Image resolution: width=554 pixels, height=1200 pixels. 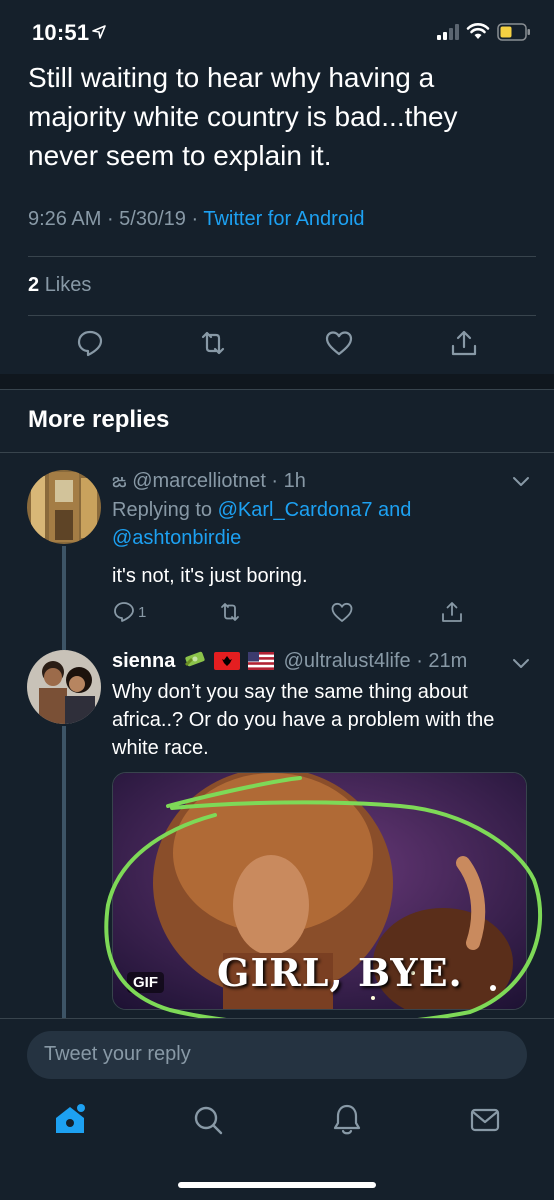 What do you see at coordinates (61, 32) in the screenshot?
I see `status-time: 10:51` at bounding box center [61, 32].